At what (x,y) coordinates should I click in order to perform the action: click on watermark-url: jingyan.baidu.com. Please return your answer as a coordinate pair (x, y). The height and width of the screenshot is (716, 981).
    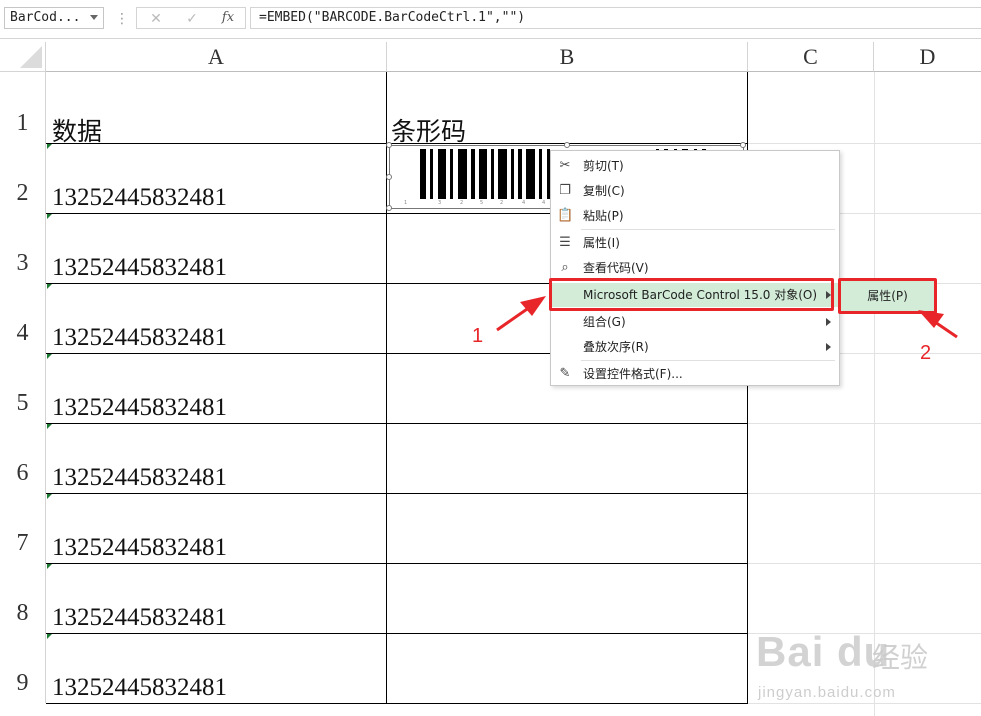
    Looking at the image, I should click on (827, 692).